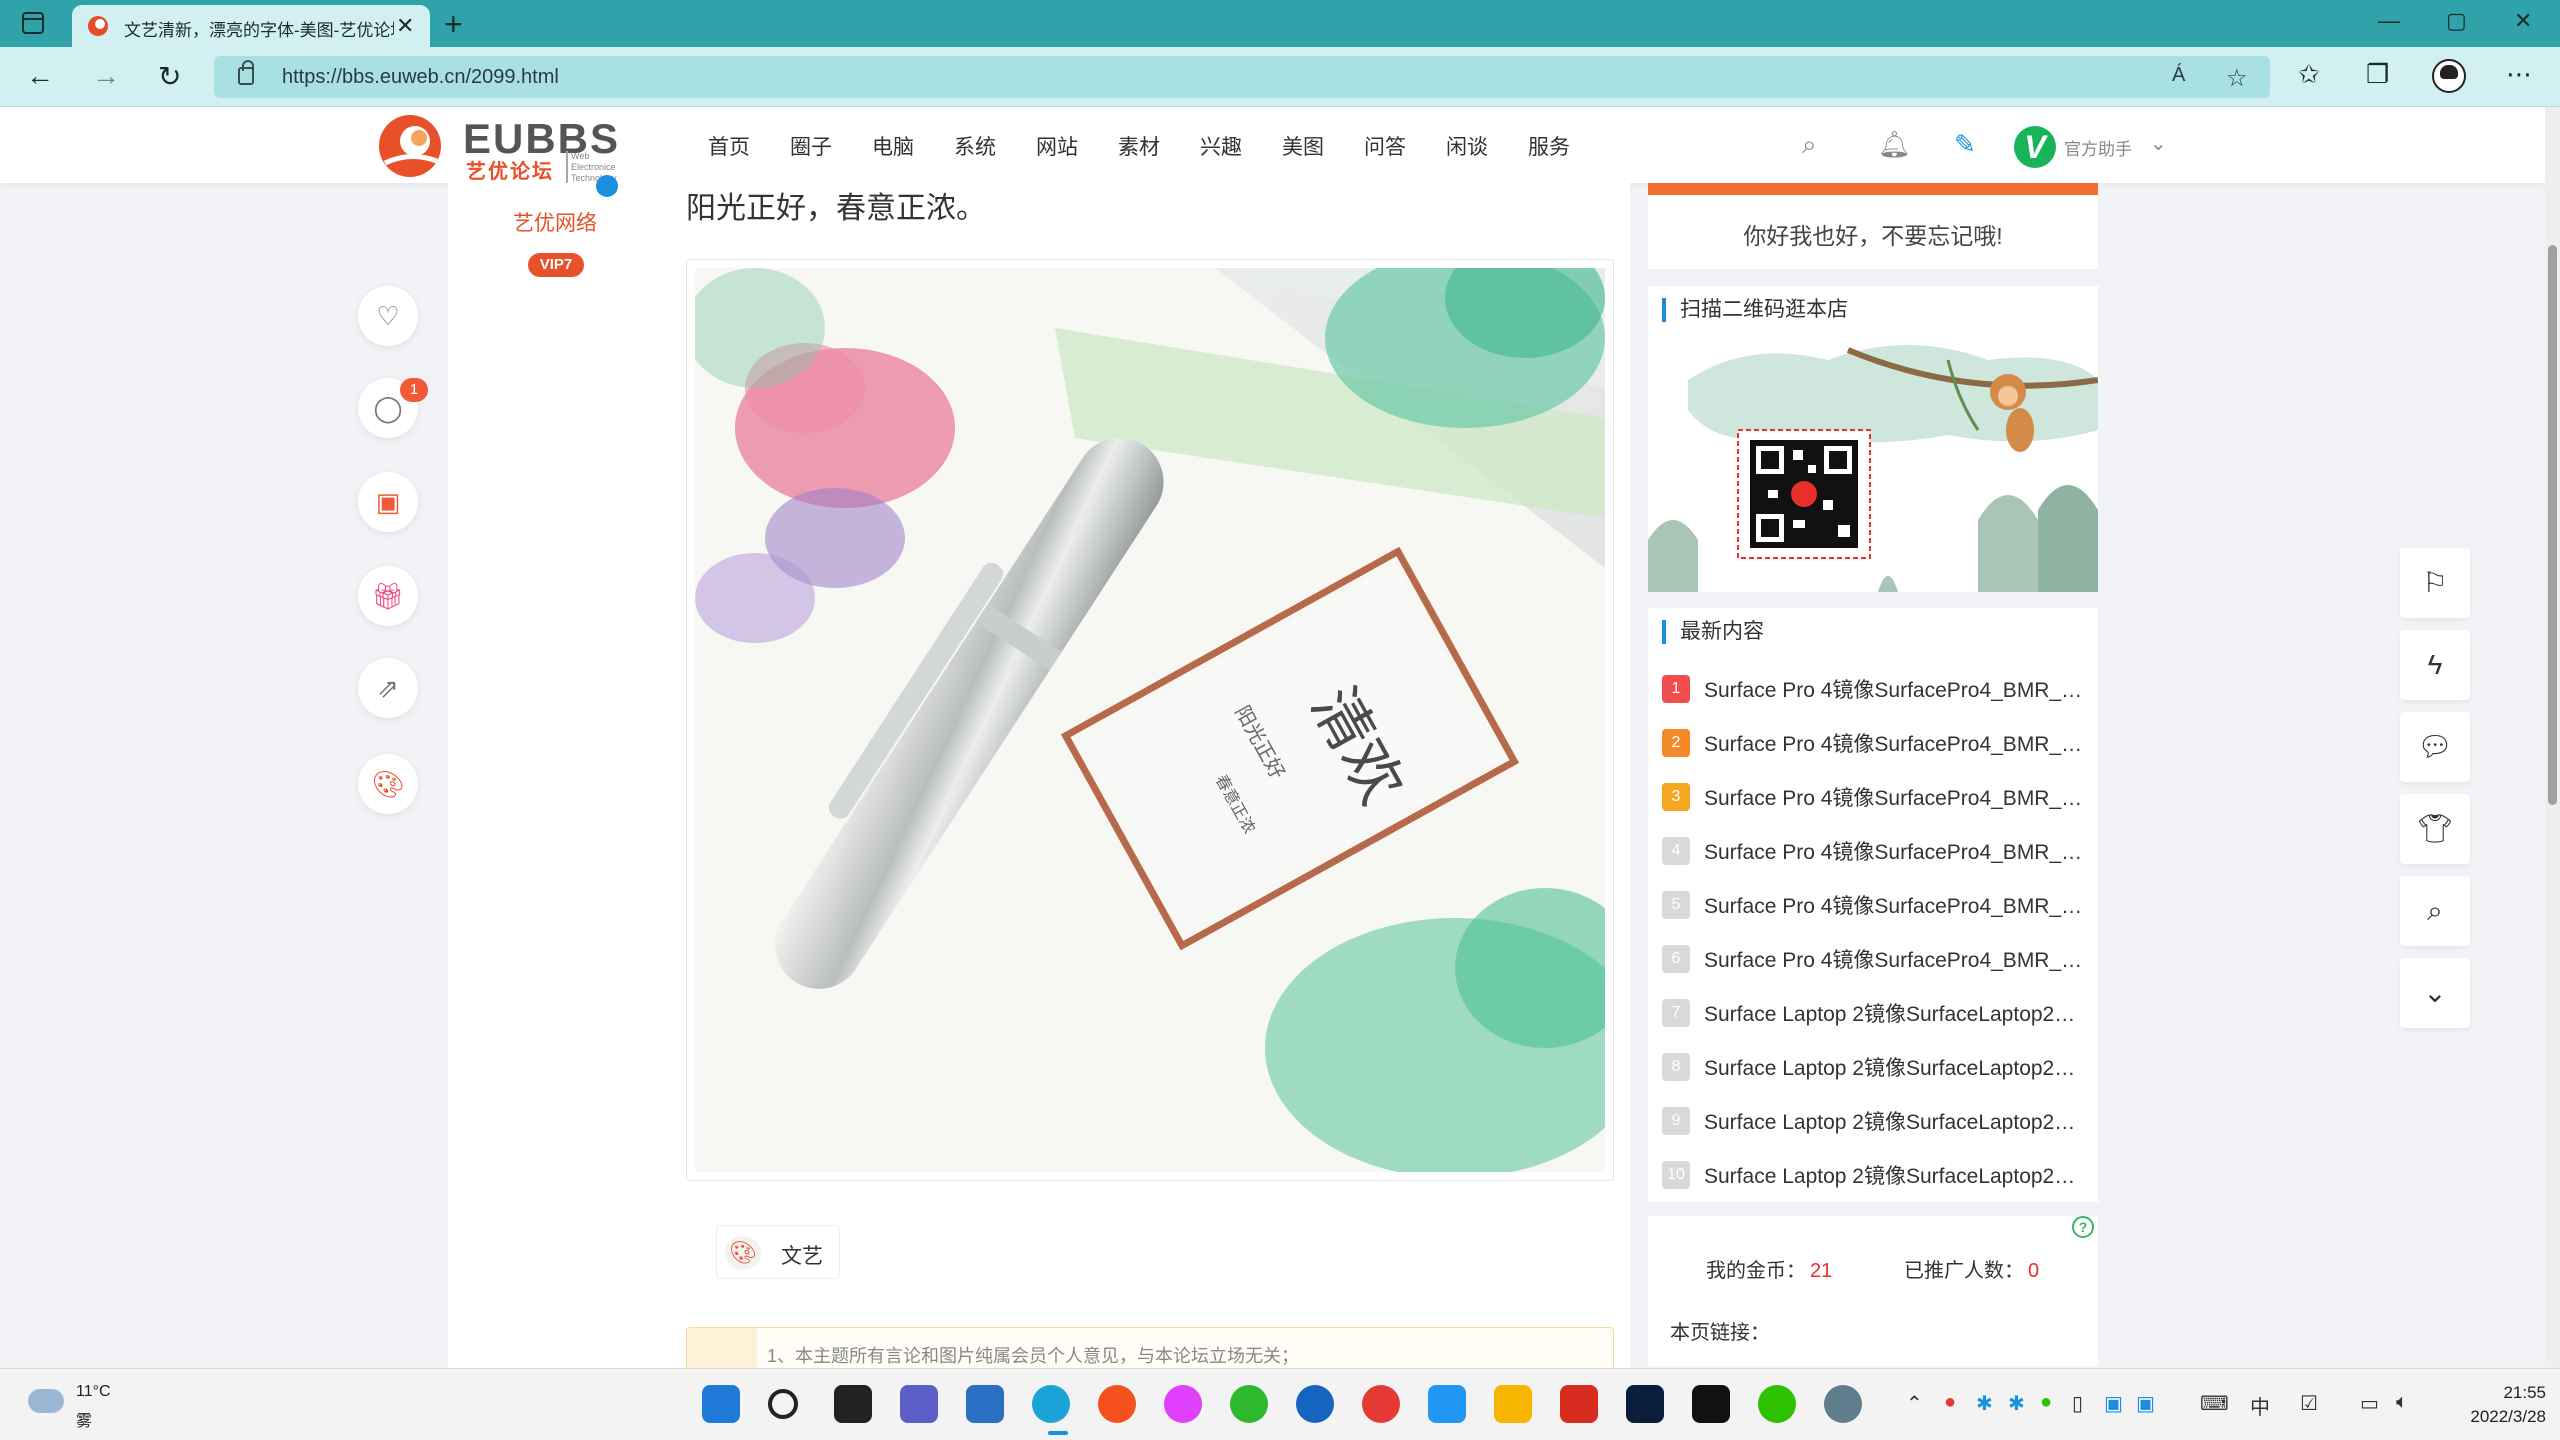  Describe the element at coordinates (1117, 1404) in the screenshot. I see `colorful-app-icon` at that location.